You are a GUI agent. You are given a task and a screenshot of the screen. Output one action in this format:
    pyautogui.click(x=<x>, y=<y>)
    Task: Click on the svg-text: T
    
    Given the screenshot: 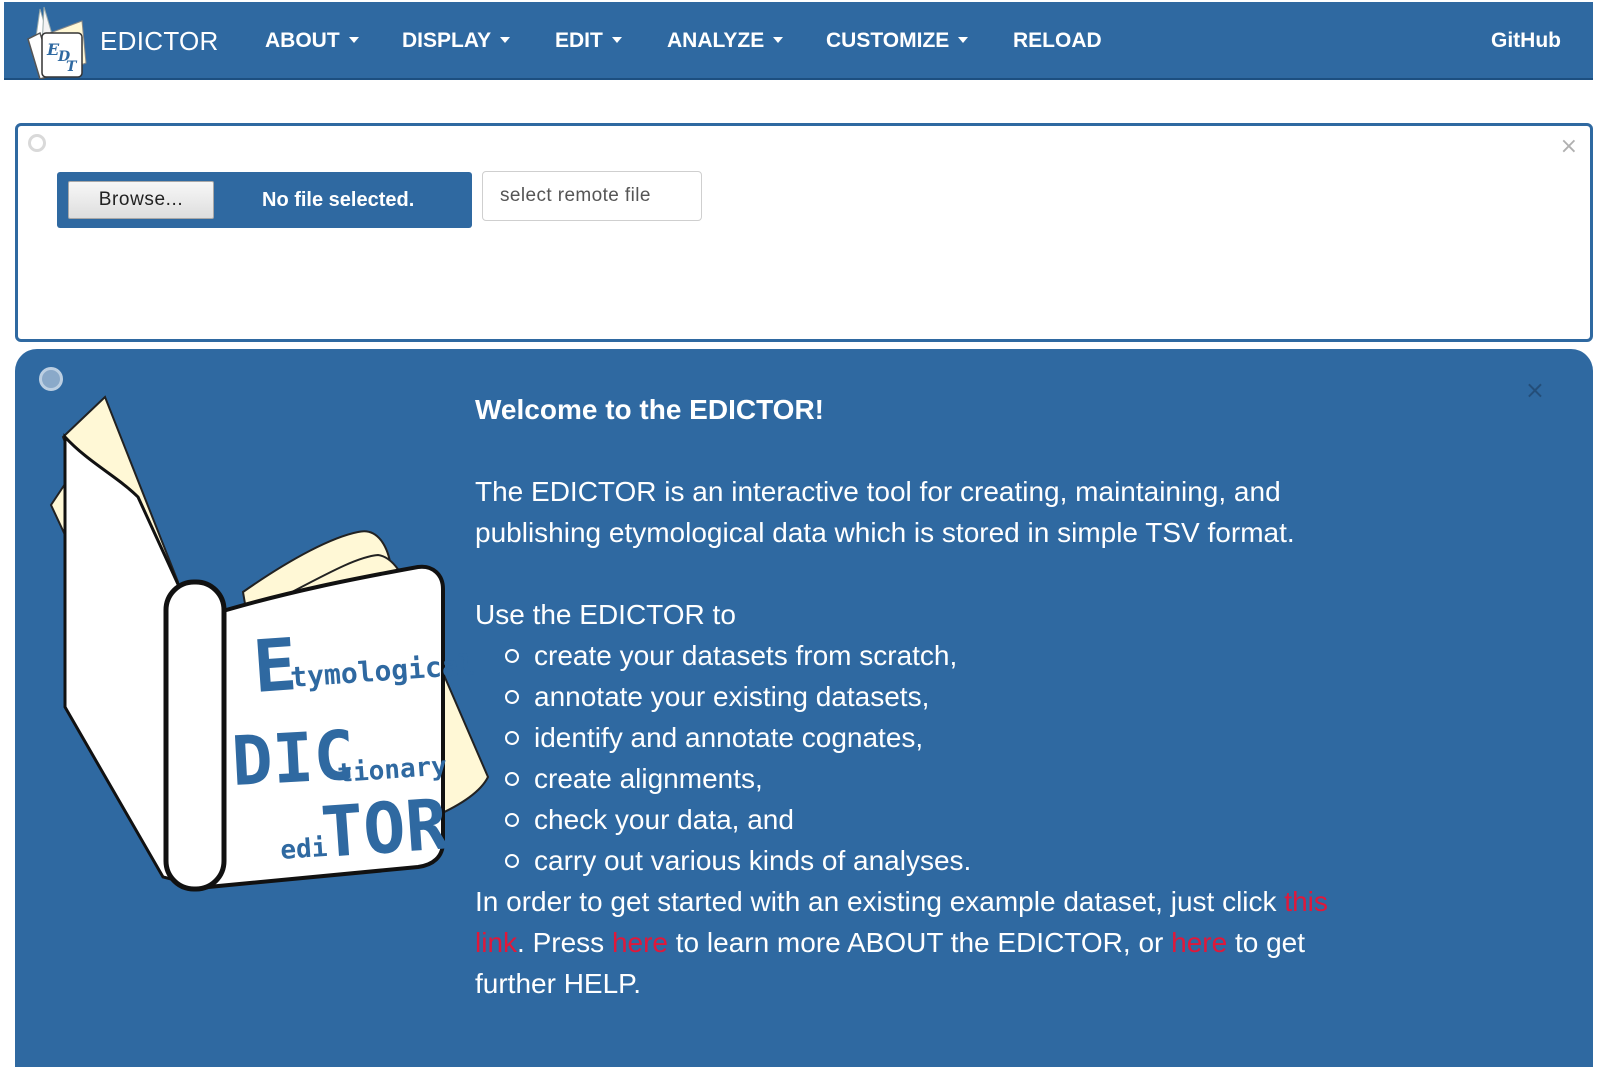 What is the action you would take?
    pyautogui.click(x=72, y=67)
    